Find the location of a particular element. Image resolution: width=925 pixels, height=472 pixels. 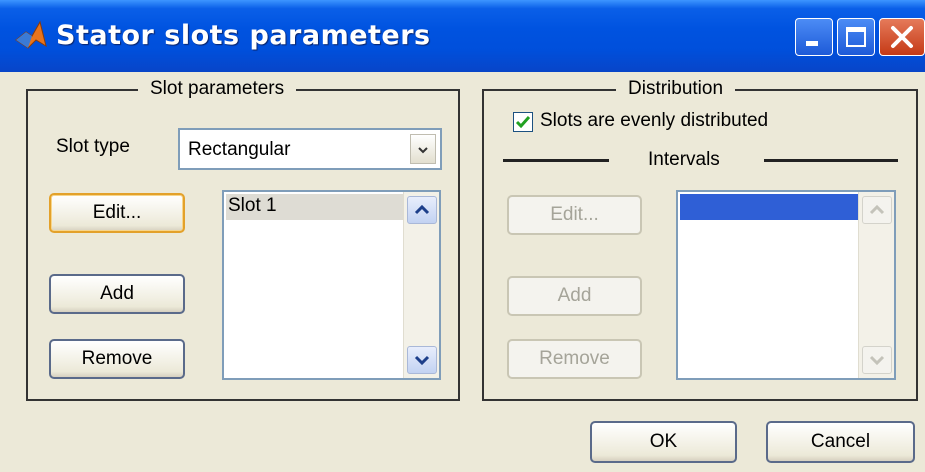

slot-type-dropdown: Rectangular is located at coordinates (310, 149).